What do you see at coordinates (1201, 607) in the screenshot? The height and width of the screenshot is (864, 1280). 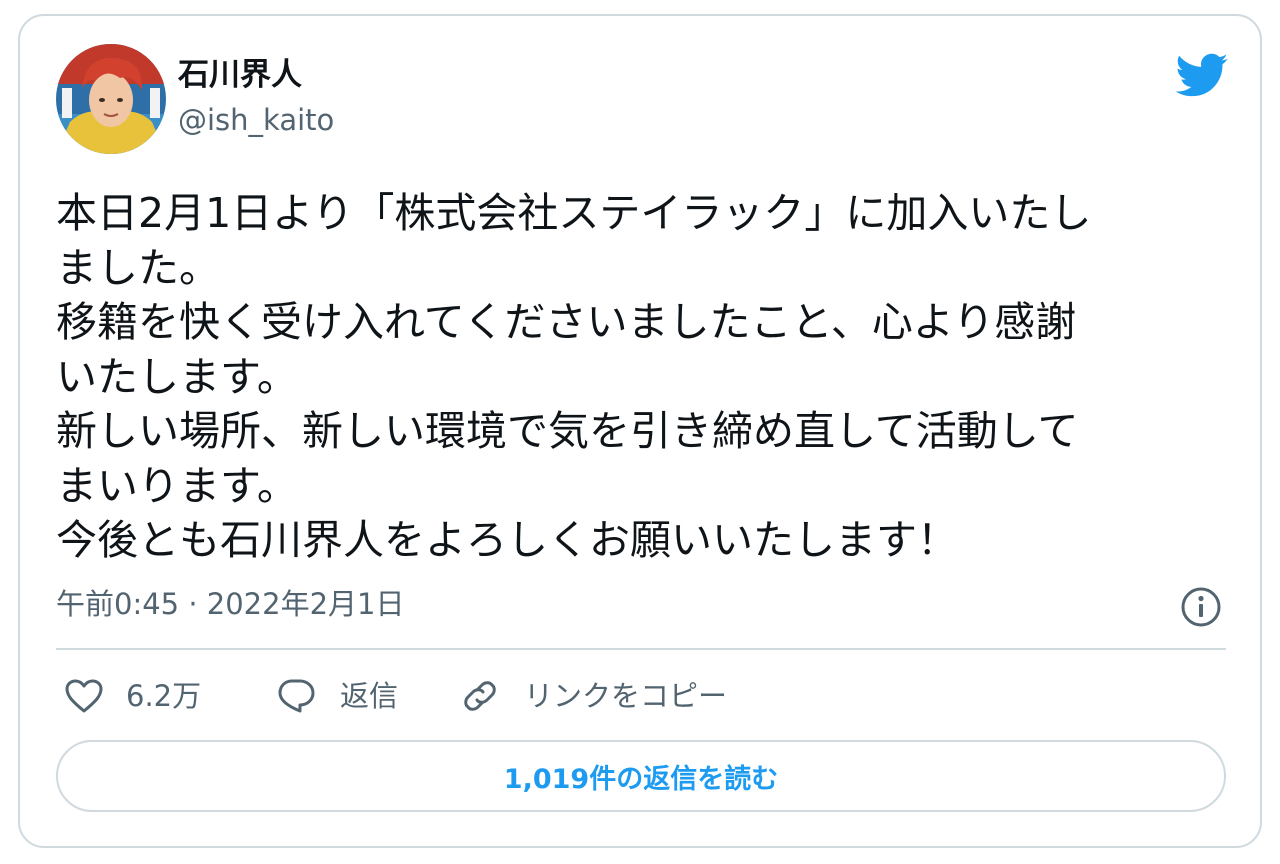 I see `info-icon` at bounding box center [1201, 607].